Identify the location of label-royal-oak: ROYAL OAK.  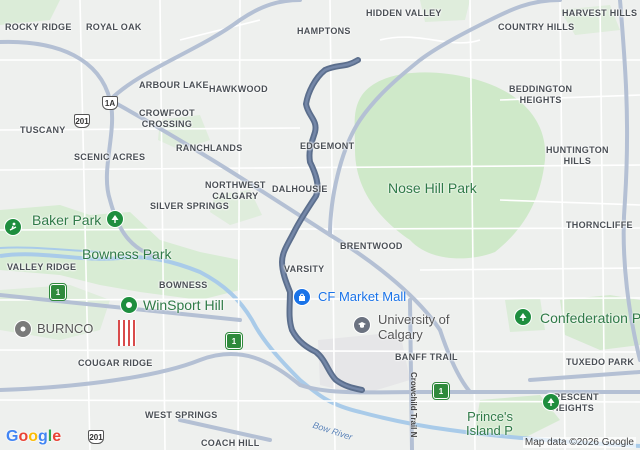
(114, 27).